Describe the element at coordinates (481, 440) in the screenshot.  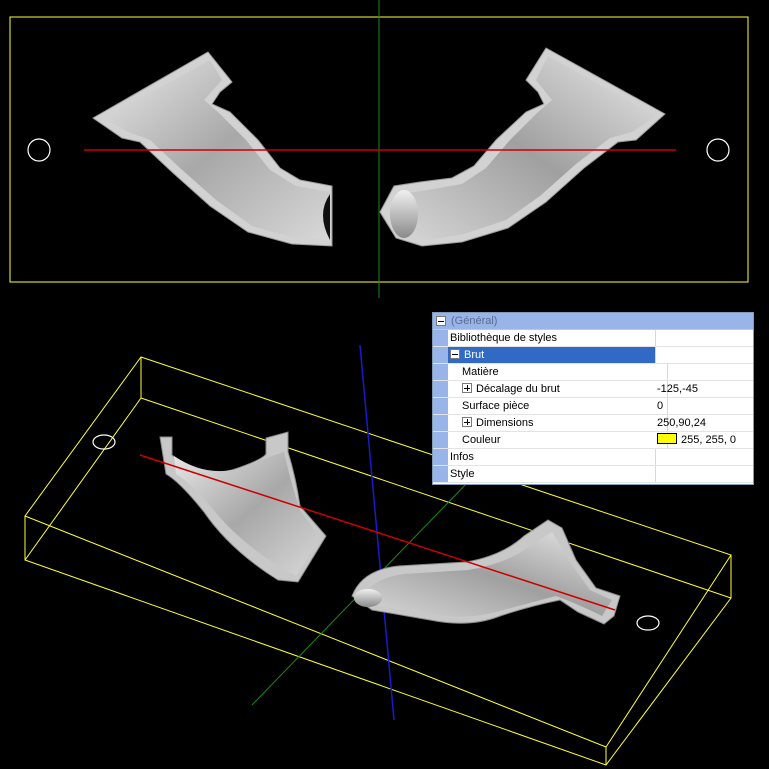
I see `property-label: Couleur` at that location.